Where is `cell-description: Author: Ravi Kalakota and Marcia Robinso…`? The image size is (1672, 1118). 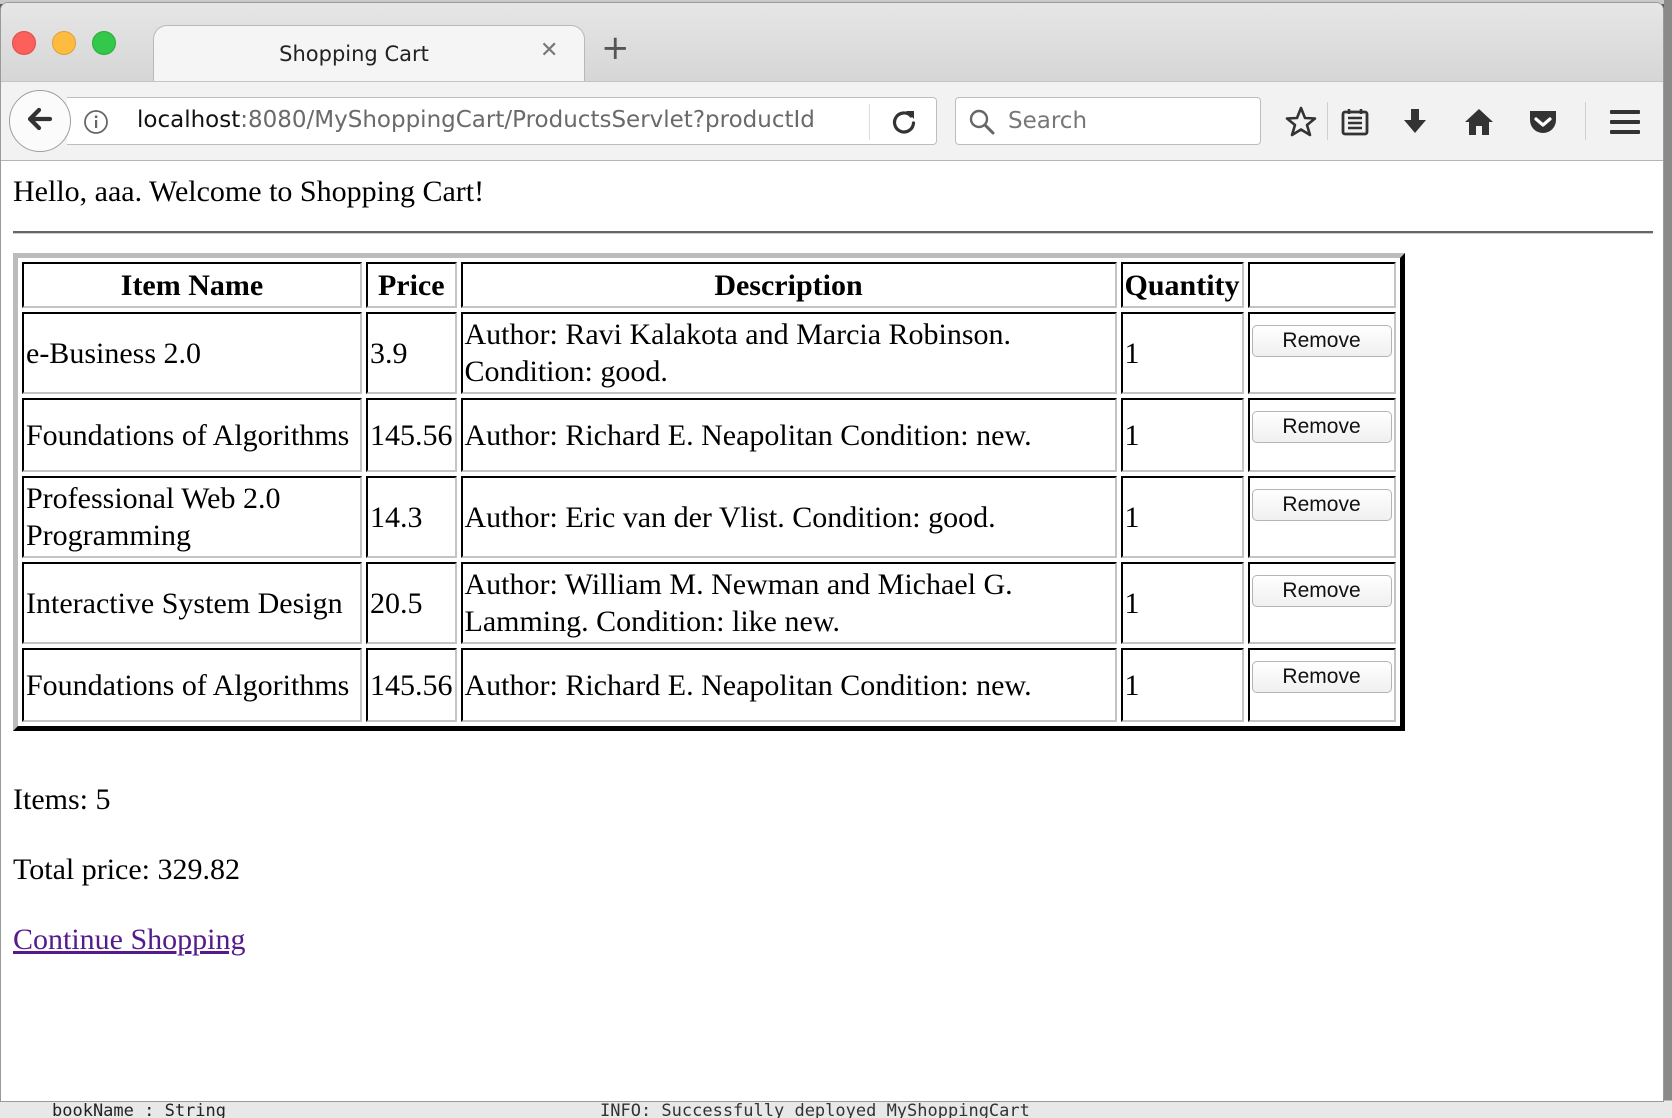
cell-description: Author: Ravi Kalakota and Marcia Robinso… is located at coordinates (788, 353).